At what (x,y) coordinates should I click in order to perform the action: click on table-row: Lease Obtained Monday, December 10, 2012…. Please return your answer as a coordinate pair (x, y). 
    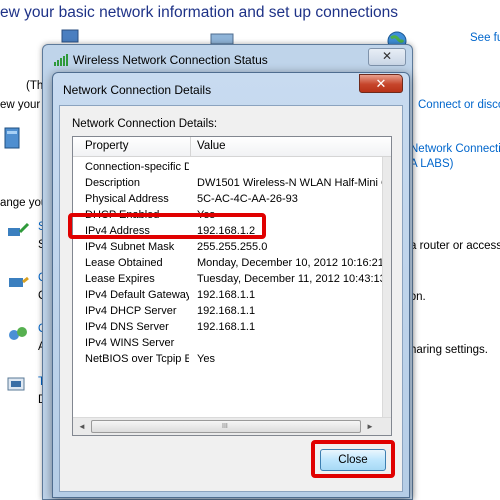
    Looking at the image, I should click on (228, 264).